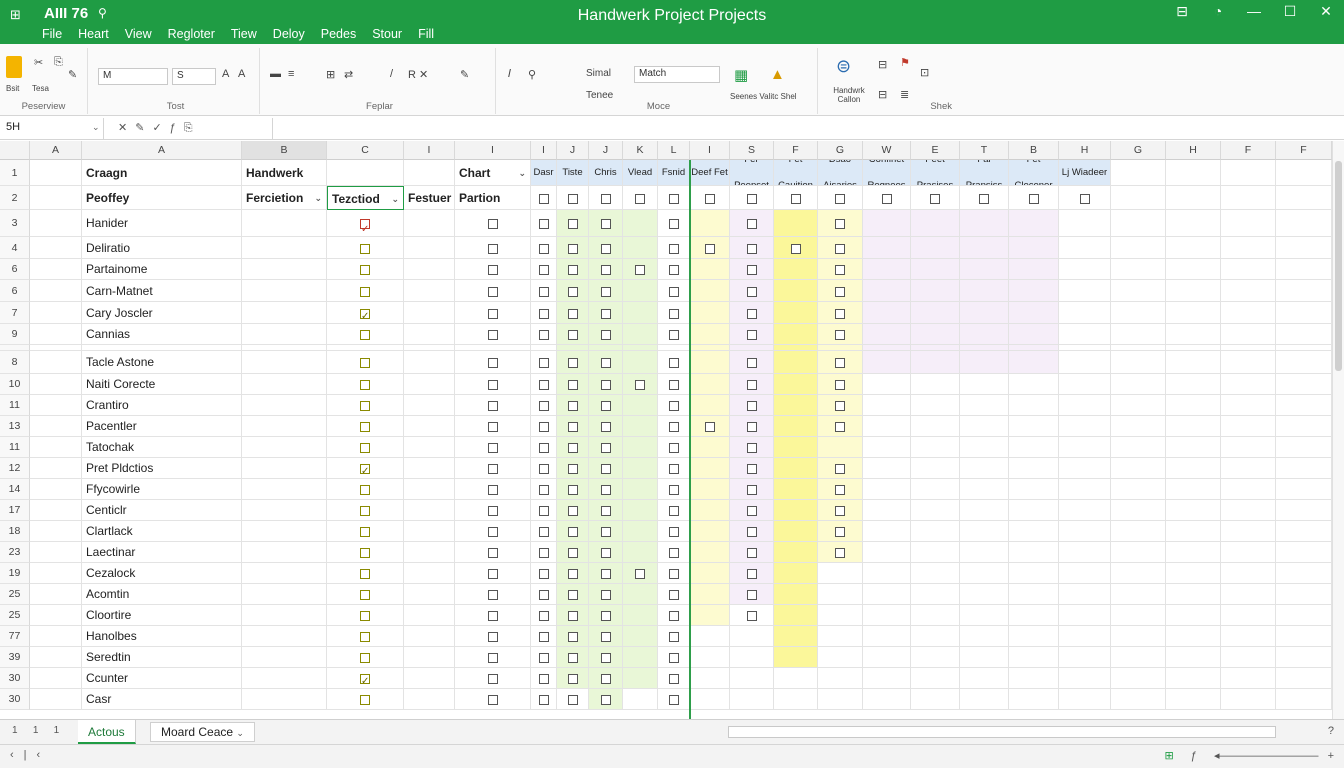 This screenshot has height=768, width=1344. What do you see at coordinates (677, 74) in the screenshot?
I see `match-combo: Match` at bounding box center [677, 74].